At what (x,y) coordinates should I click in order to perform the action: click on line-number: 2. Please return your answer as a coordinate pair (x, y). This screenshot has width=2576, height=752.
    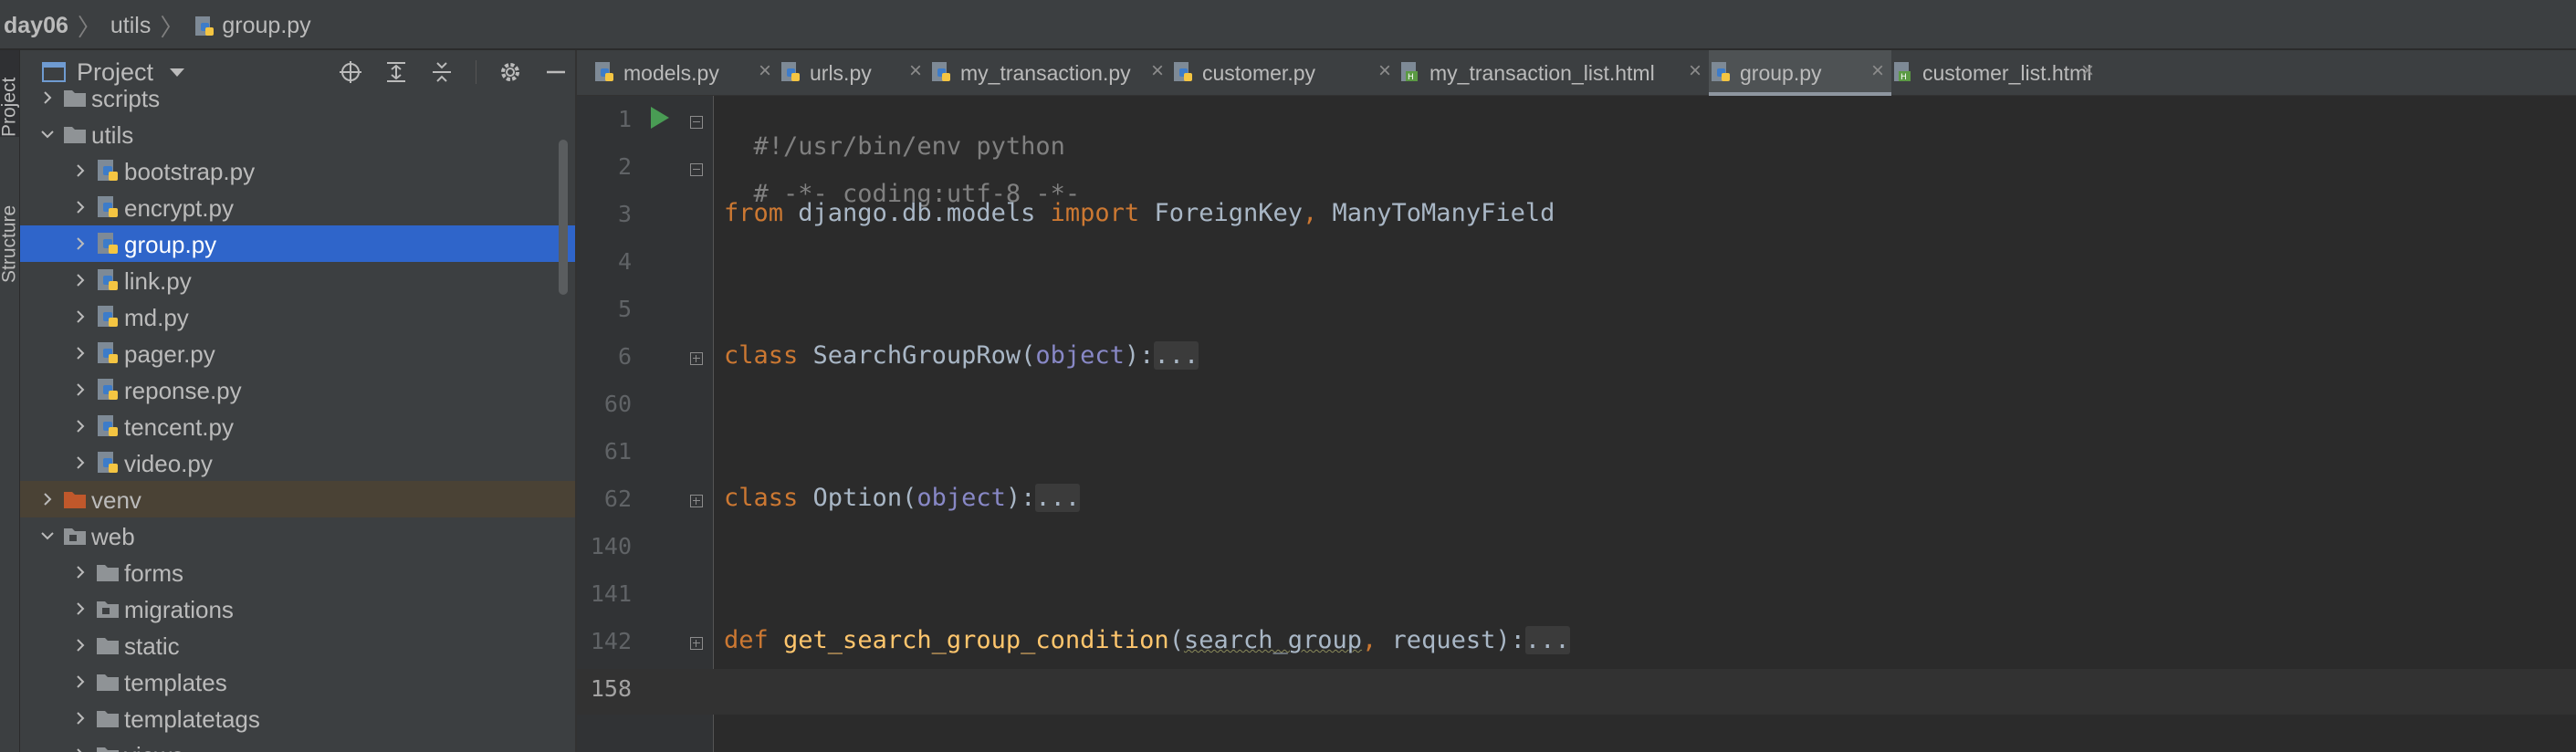
    Looking at the image, I should click on (624, 166).